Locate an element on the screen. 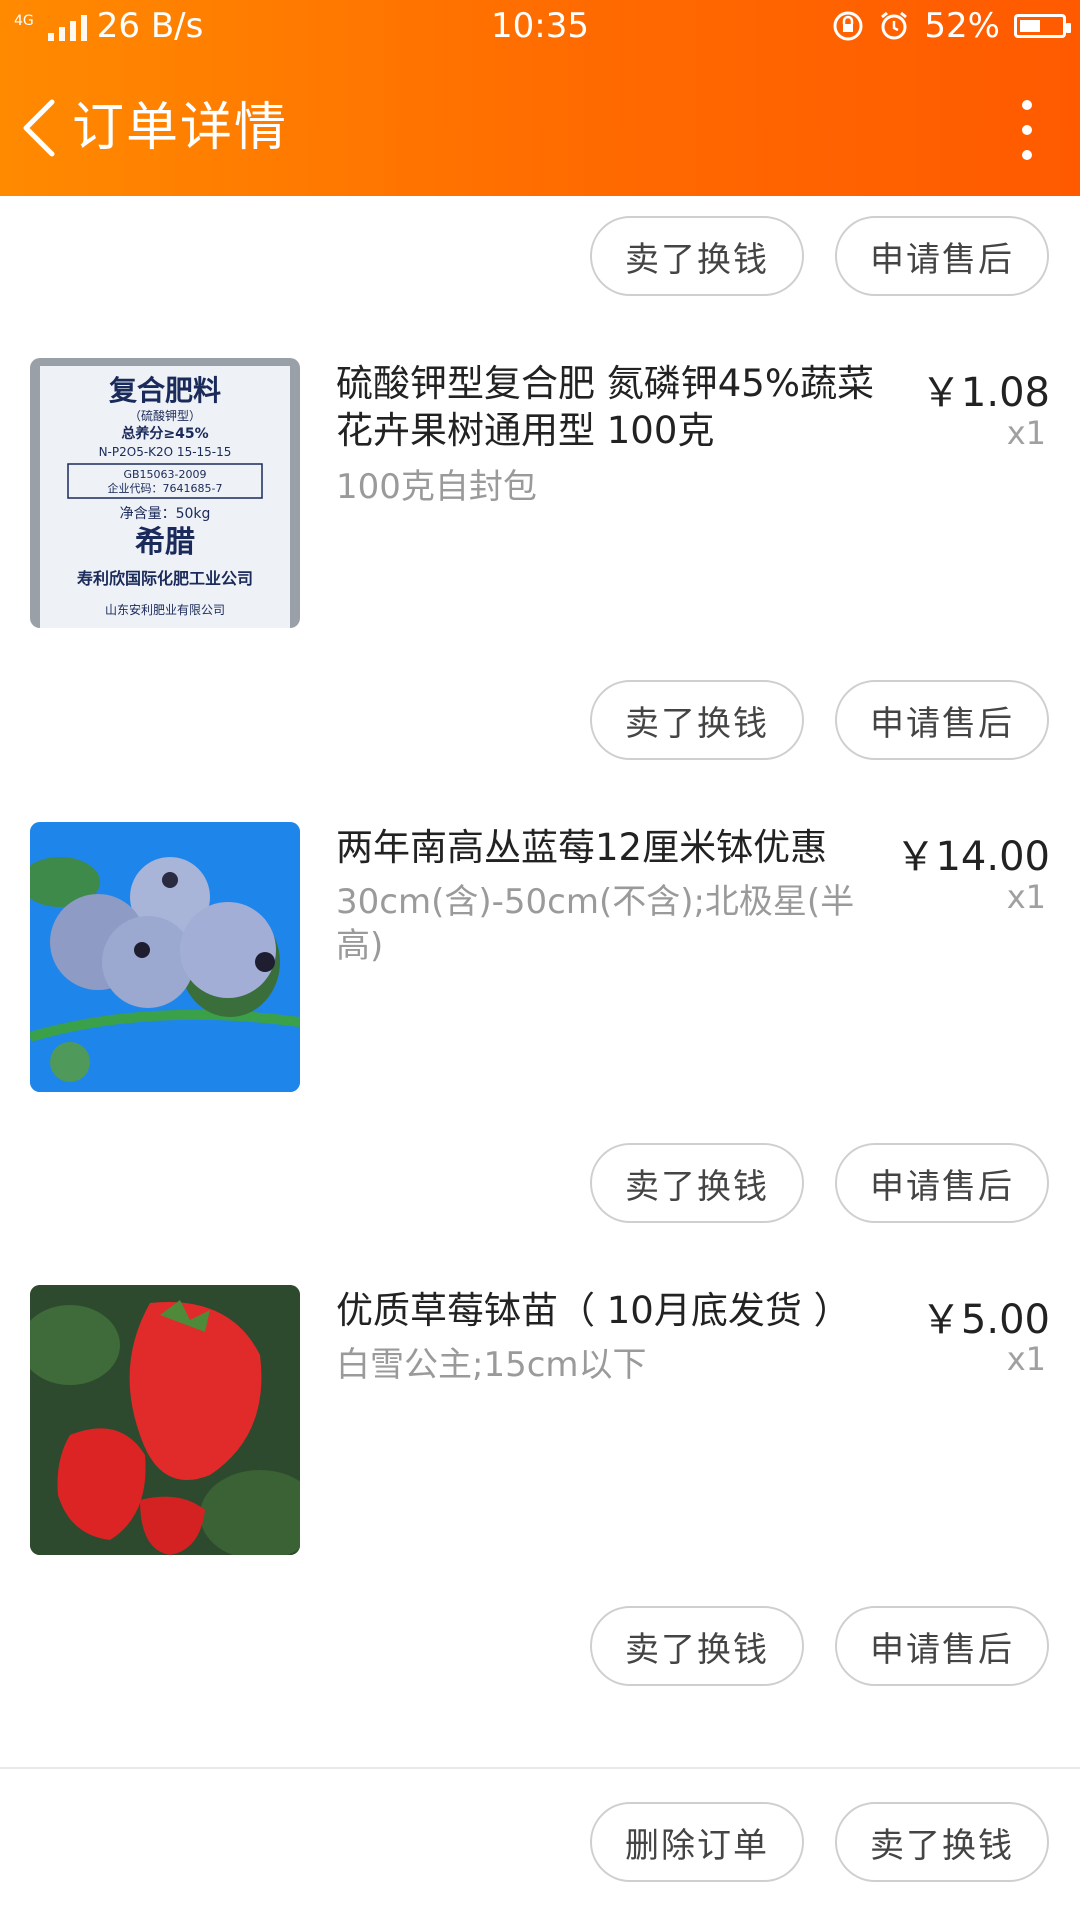 This screenshot has height=1920, width=1080. svg-text: GB15063-2009 is located at coordinates (164, 474).